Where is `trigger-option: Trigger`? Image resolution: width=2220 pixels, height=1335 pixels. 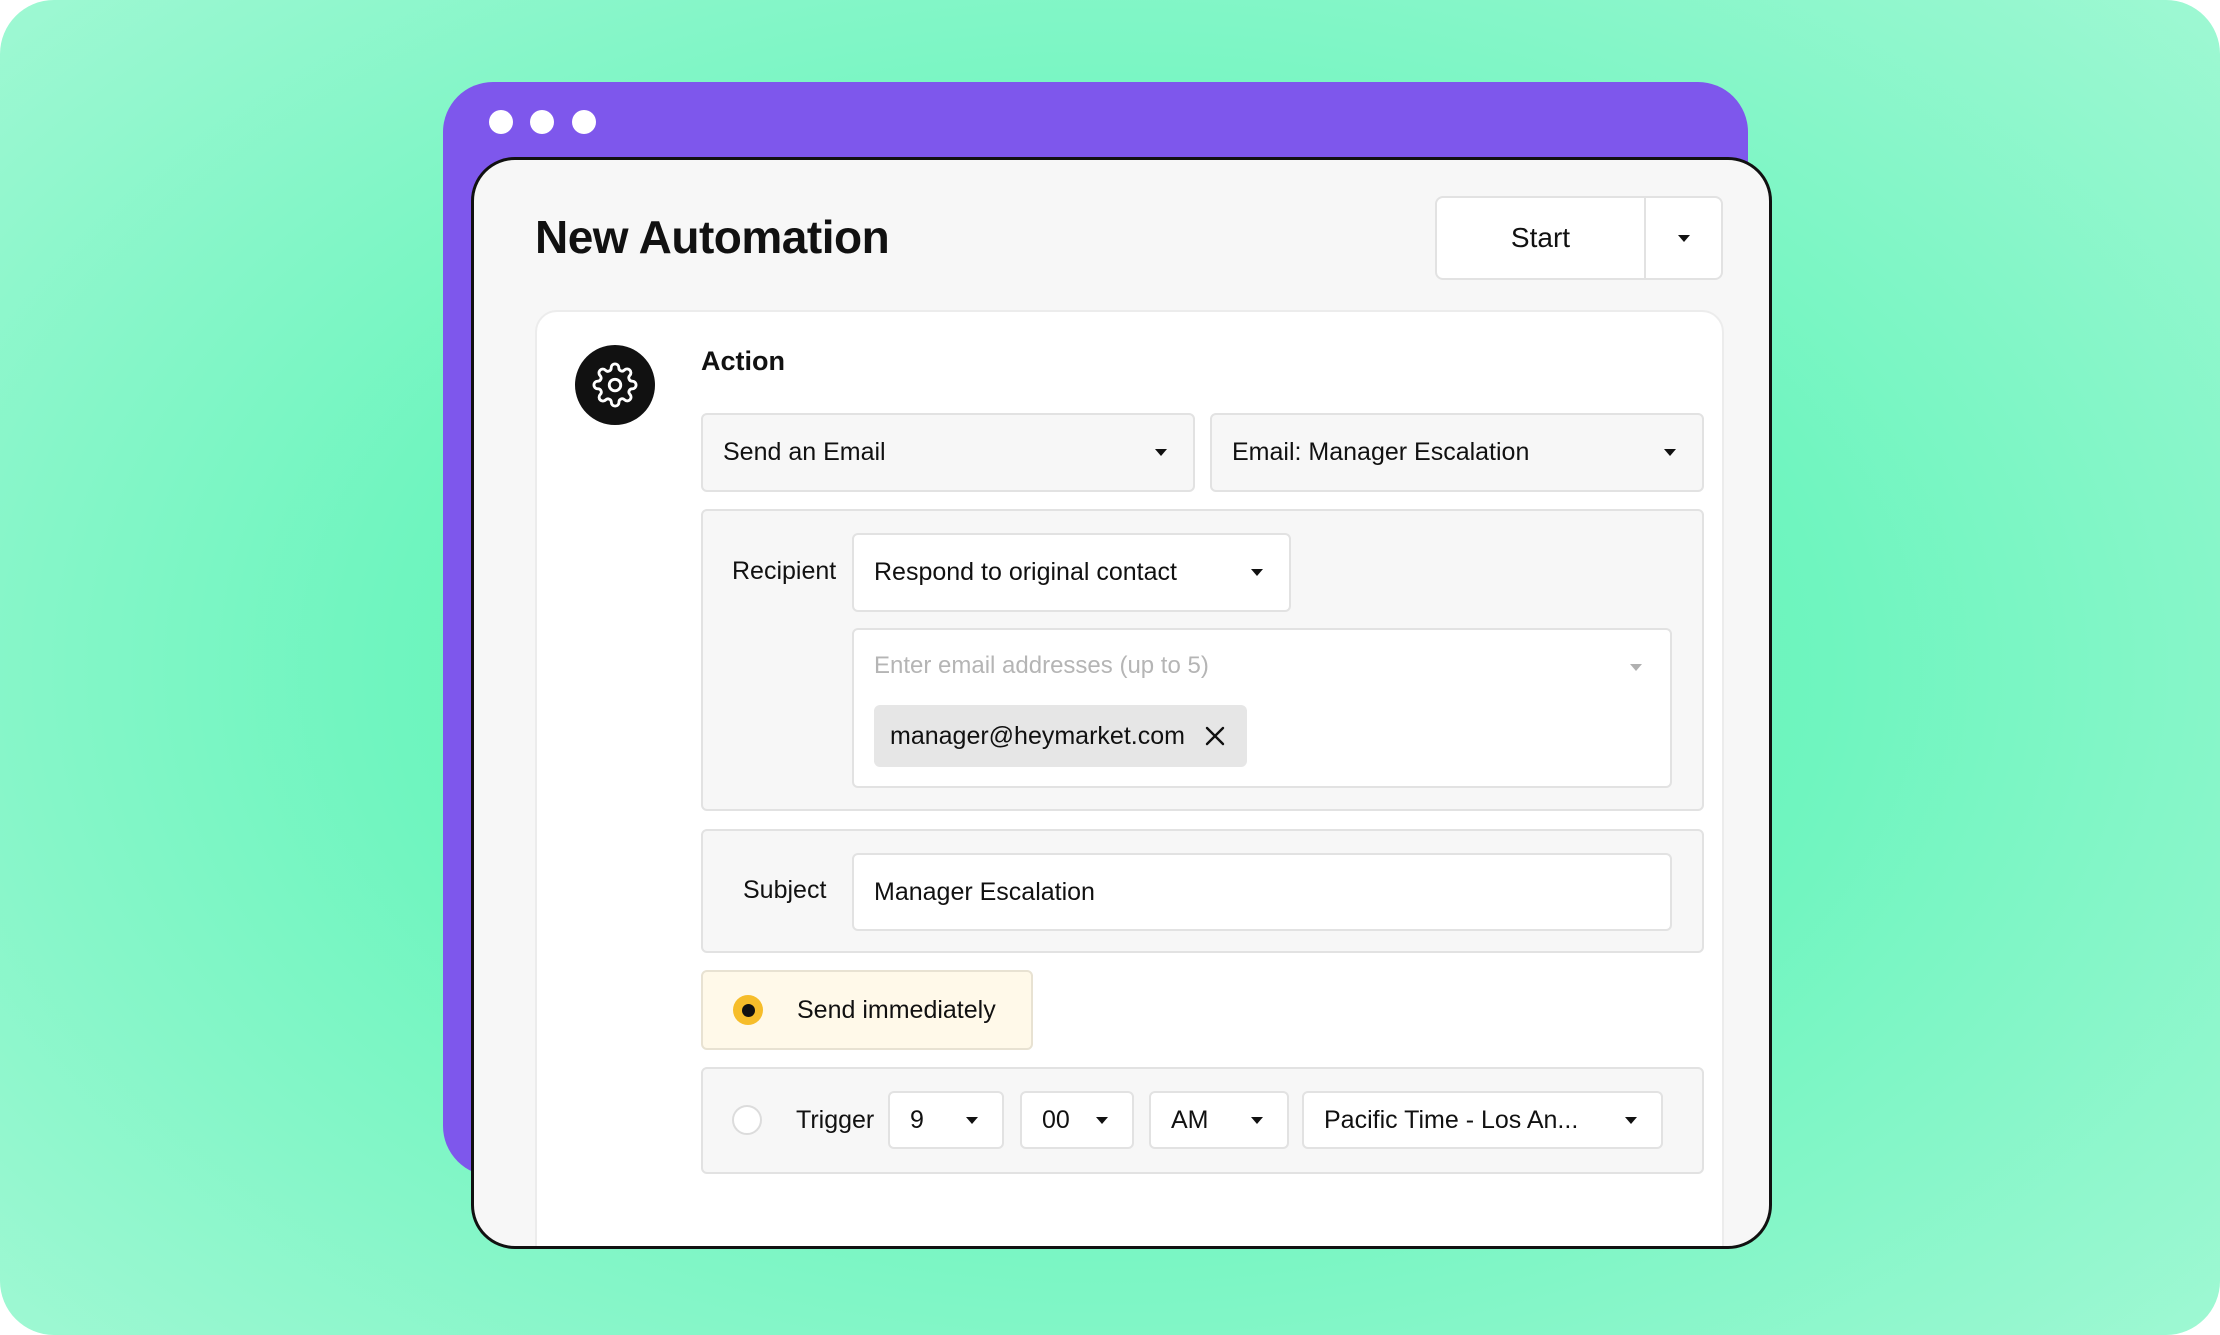 trigger-option: Trigger is located at coordinates (803, 1120).